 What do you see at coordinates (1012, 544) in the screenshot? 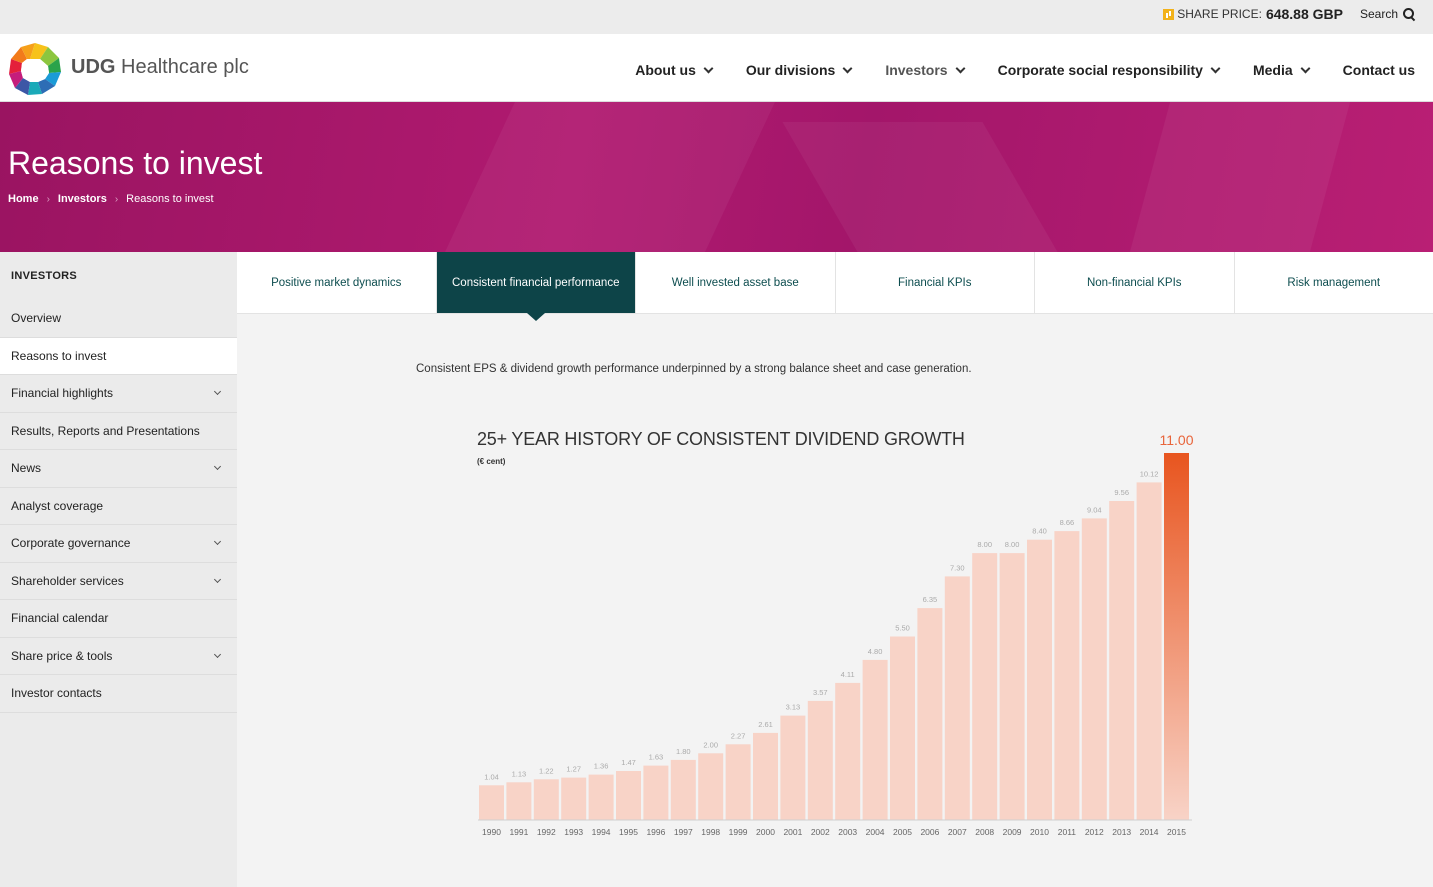
I see `value-label-2009: 8.00` at bounding box center [1012, 544].